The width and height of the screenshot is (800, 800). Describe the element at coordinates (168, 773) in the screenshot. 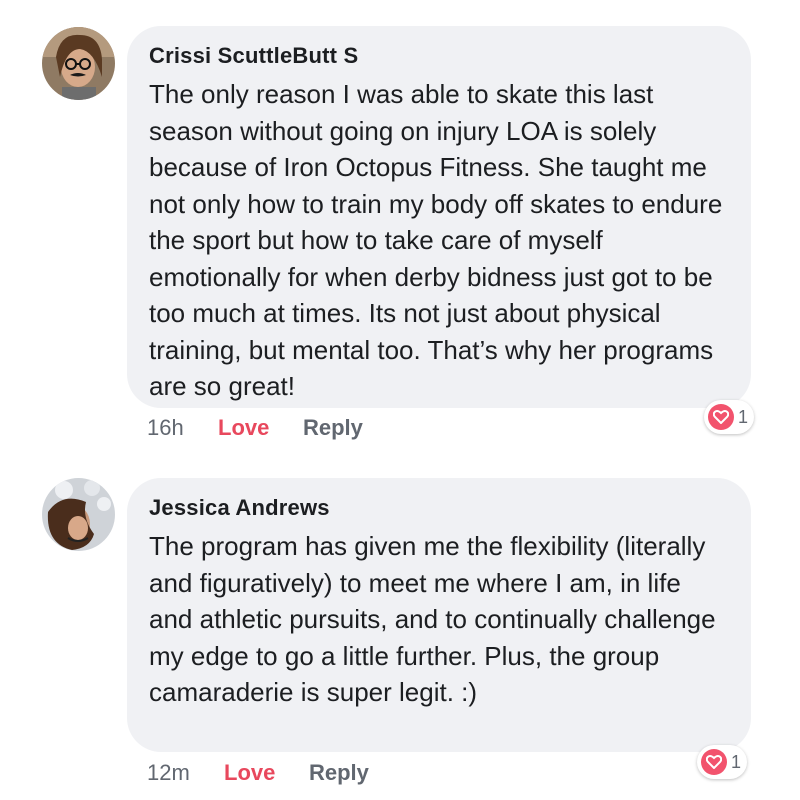

I see `comment-timestamp: 12m` at that location.